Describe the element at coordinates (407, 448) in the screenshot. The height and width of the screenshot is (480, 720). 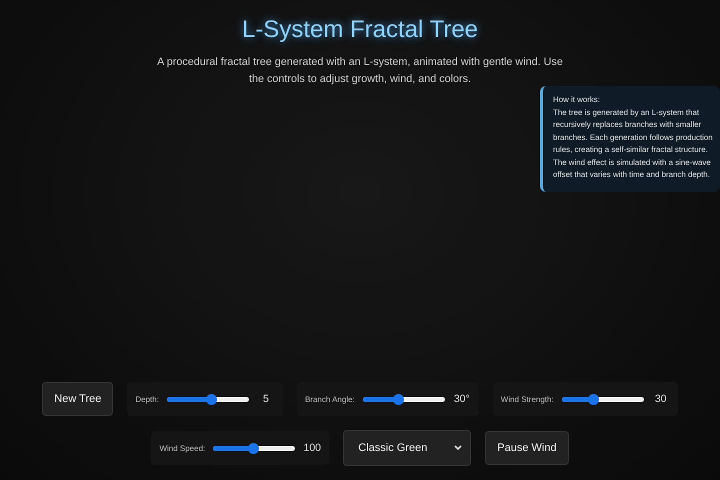
I see `color-scheme-dropdown: Classic Green` at that location.